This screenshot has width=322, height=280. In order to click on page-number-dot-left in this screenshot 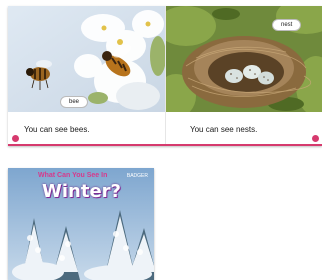, I will do `click(15, 138)`.